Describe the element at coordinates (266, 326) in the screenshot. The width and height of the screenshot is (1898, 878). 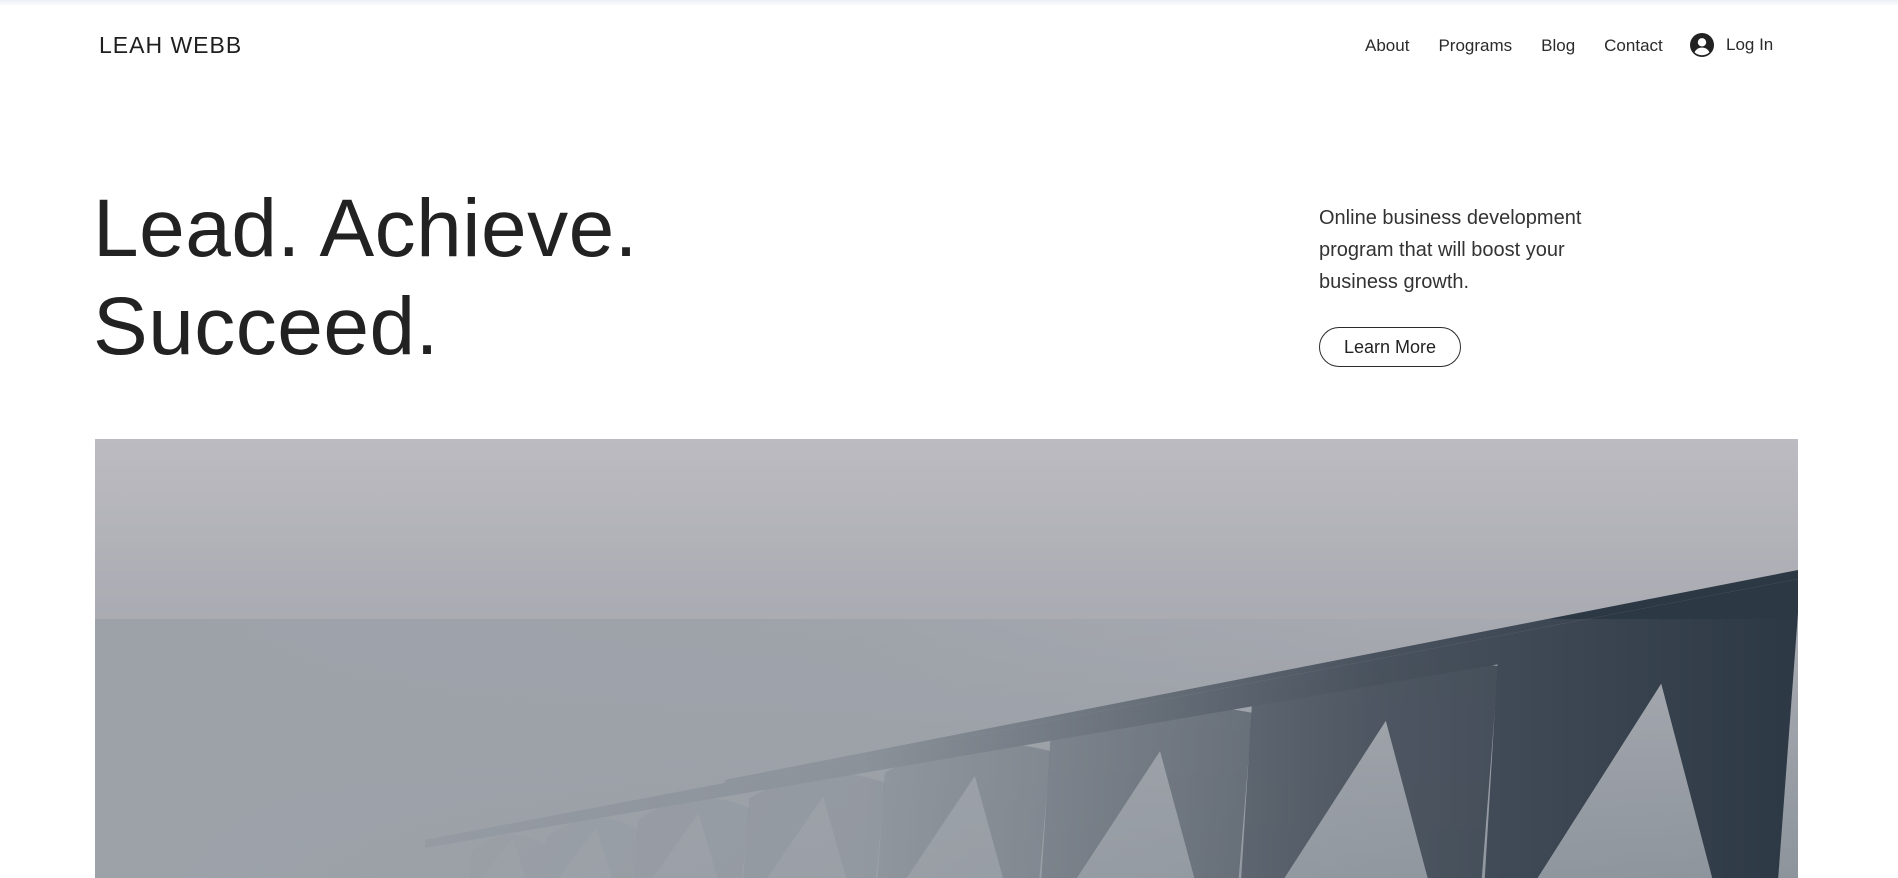
I see `hero-title-line-2: Succeed.` at that location.